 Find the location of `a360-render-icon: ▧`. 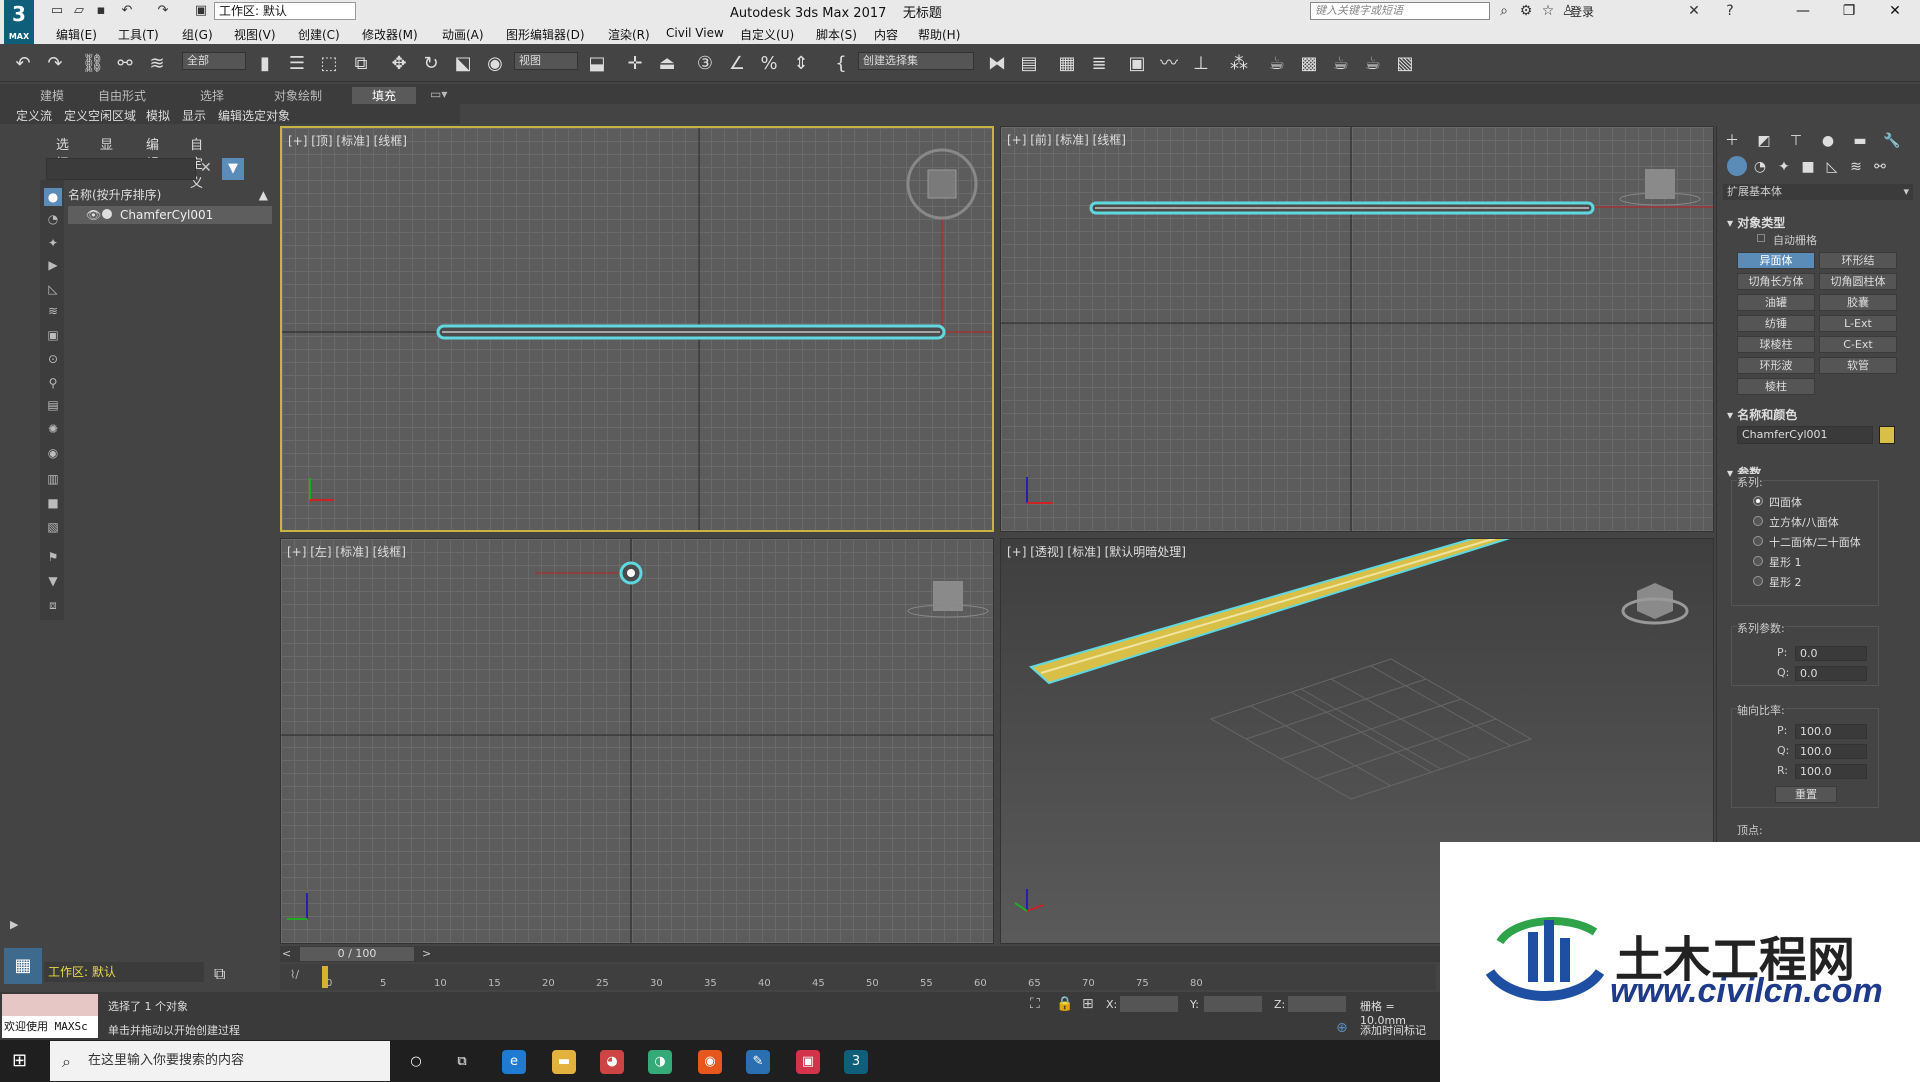

a360-render-icon: ▧ is located at coordinates (1405, 64).